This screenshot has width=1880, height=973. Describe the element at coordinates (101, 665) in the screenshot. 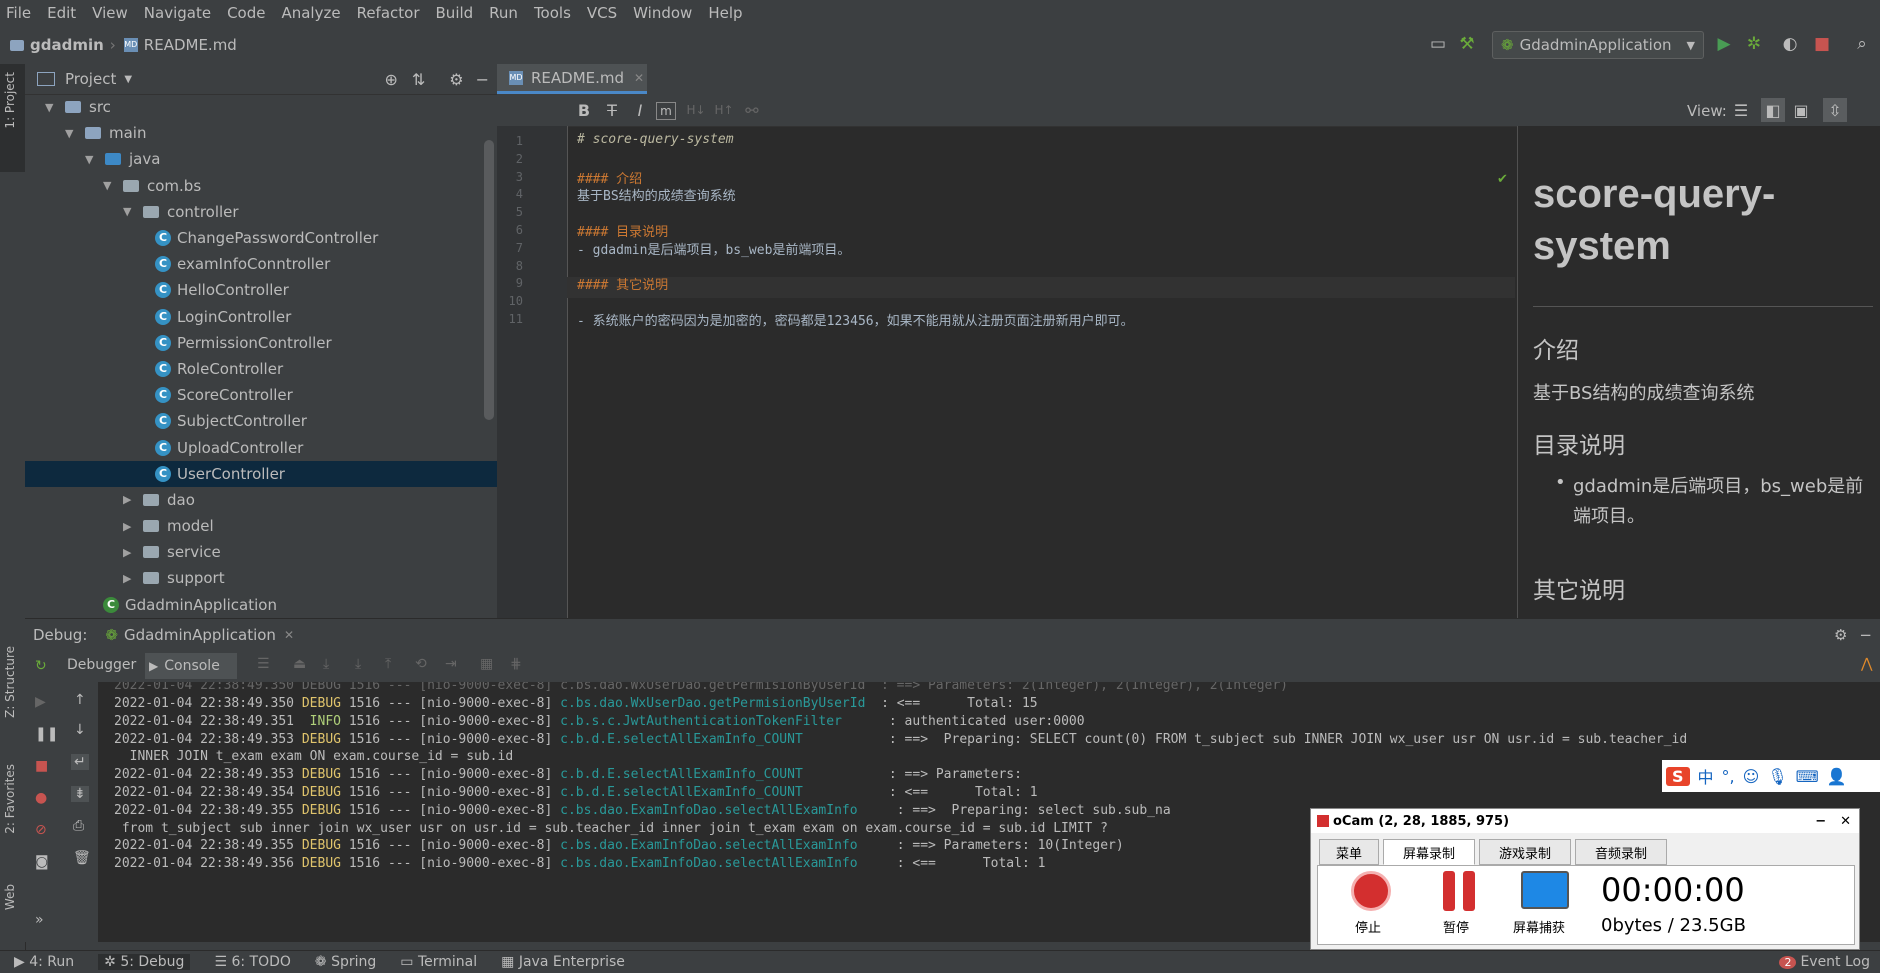

I see `tab-debugger: Debugger` at that location.